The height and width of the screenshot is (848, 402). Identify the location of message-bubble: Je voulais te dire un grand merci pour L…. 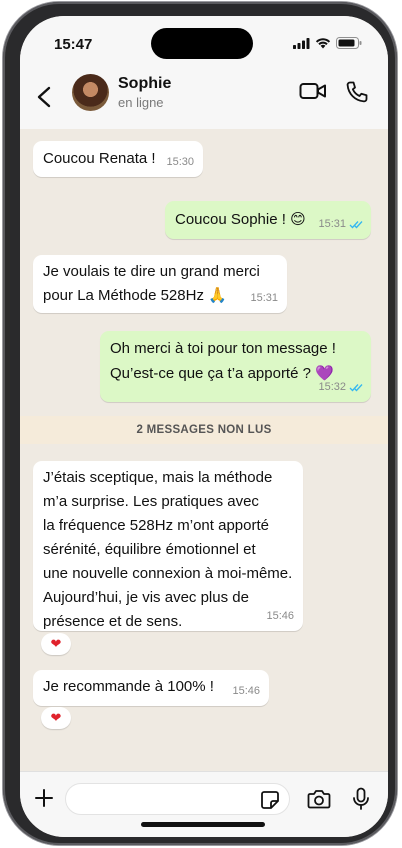
(160, 284).